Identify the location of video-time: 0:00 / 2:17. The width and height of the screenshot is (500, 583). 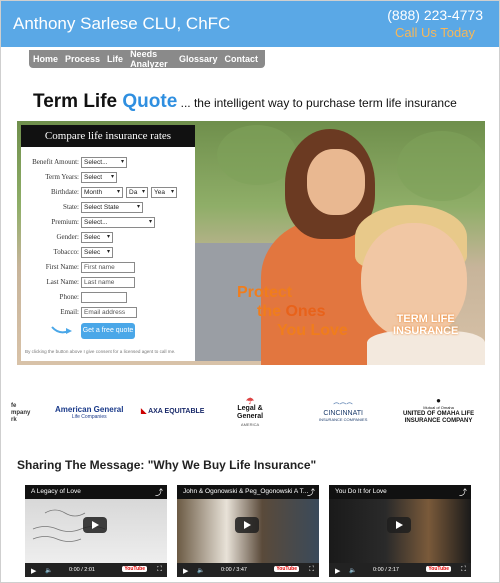
(386, 570).